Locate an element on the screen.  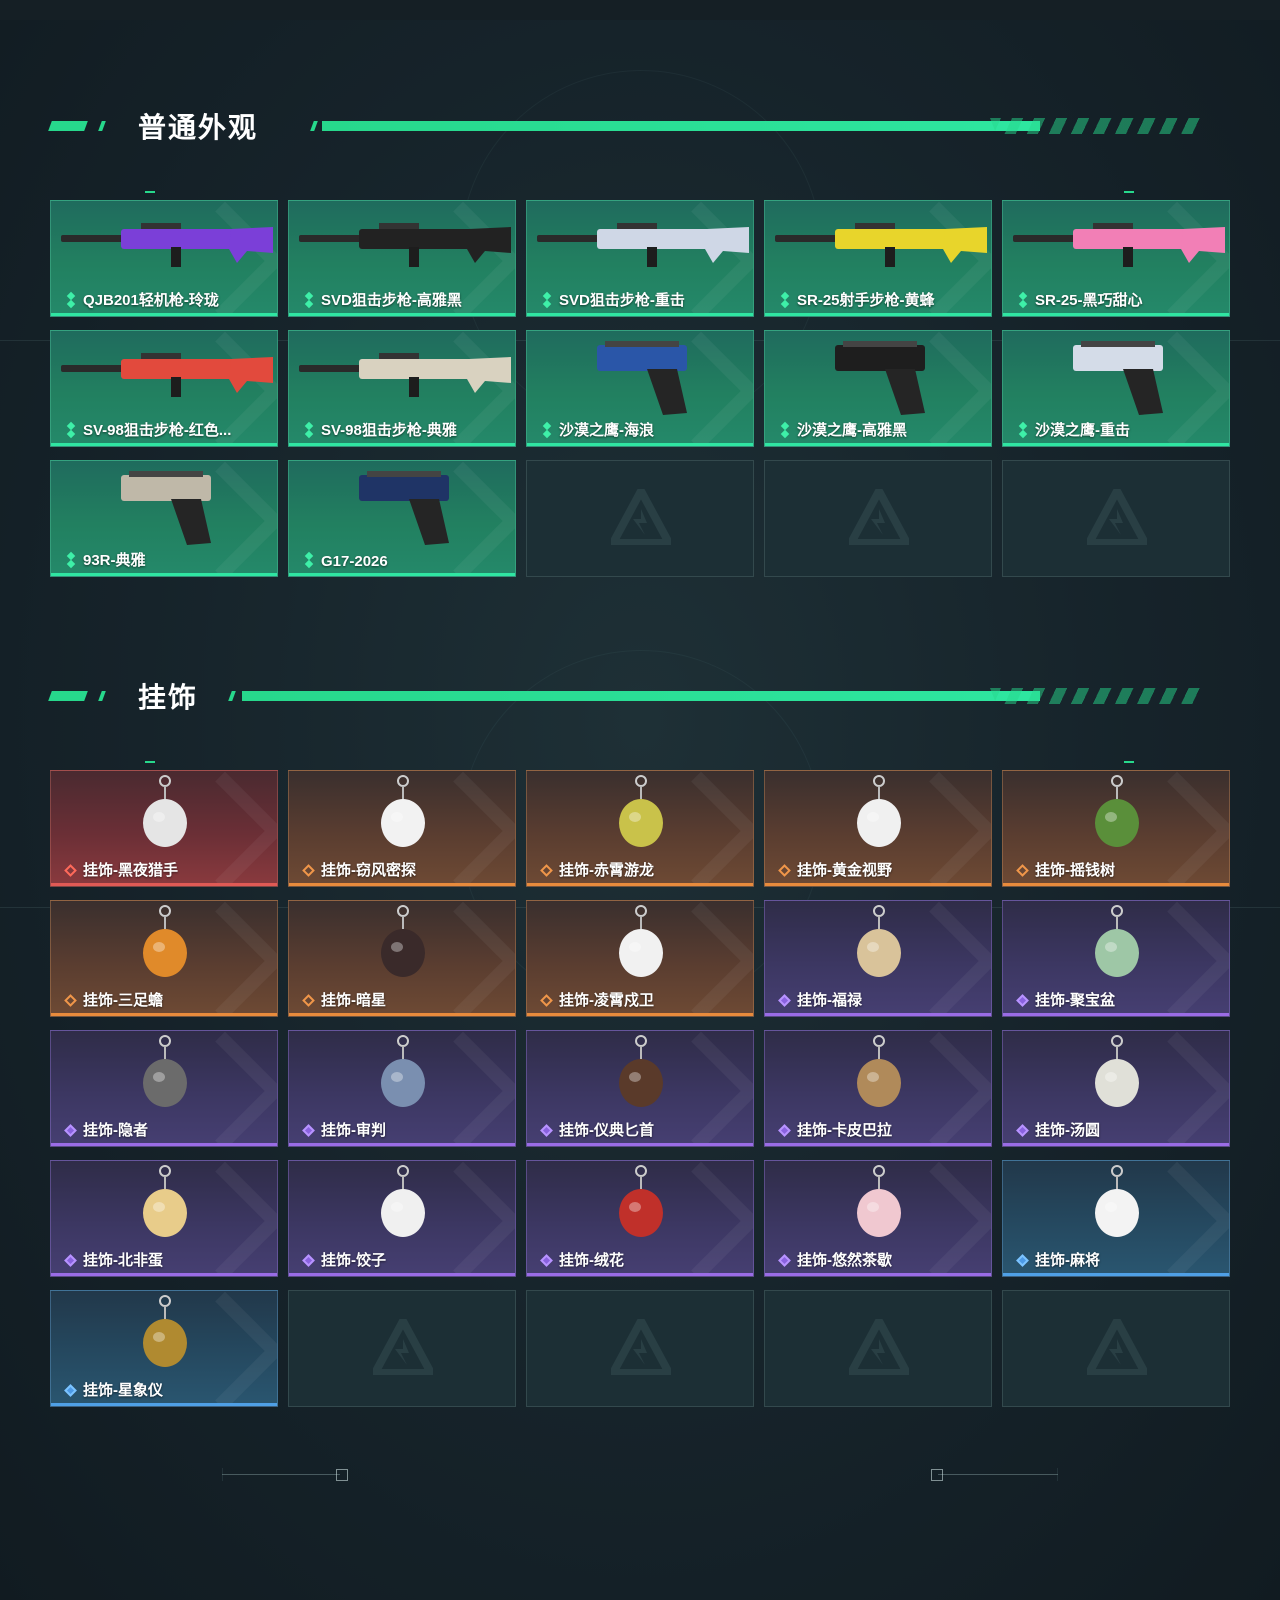
item-label: 挂饰-摇钱树 is located at coordinates (1075, 870).